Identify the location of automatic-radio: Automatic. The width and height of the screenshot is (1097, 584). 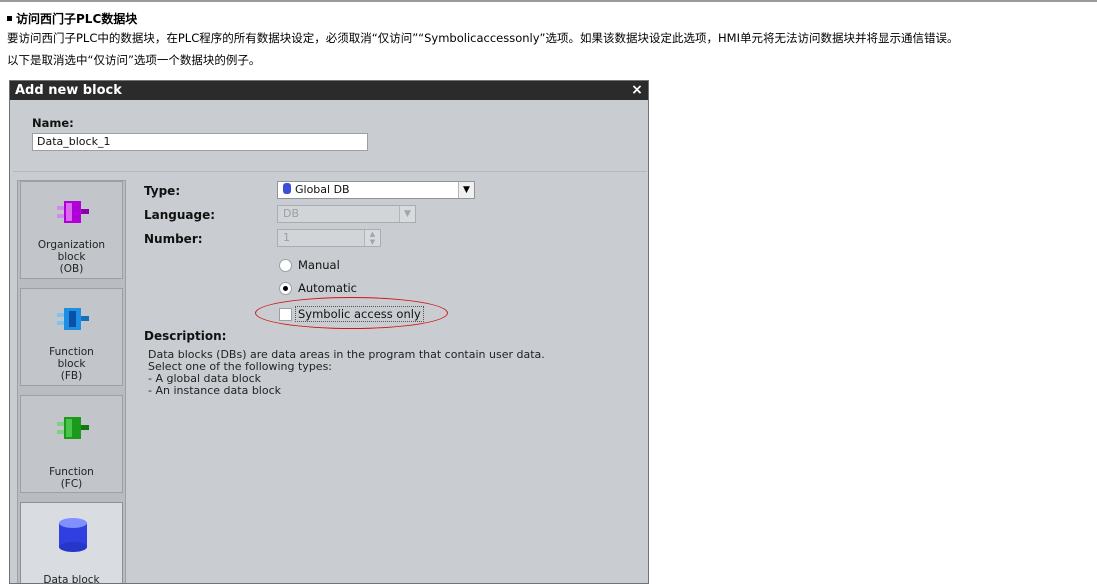
(318, 288).